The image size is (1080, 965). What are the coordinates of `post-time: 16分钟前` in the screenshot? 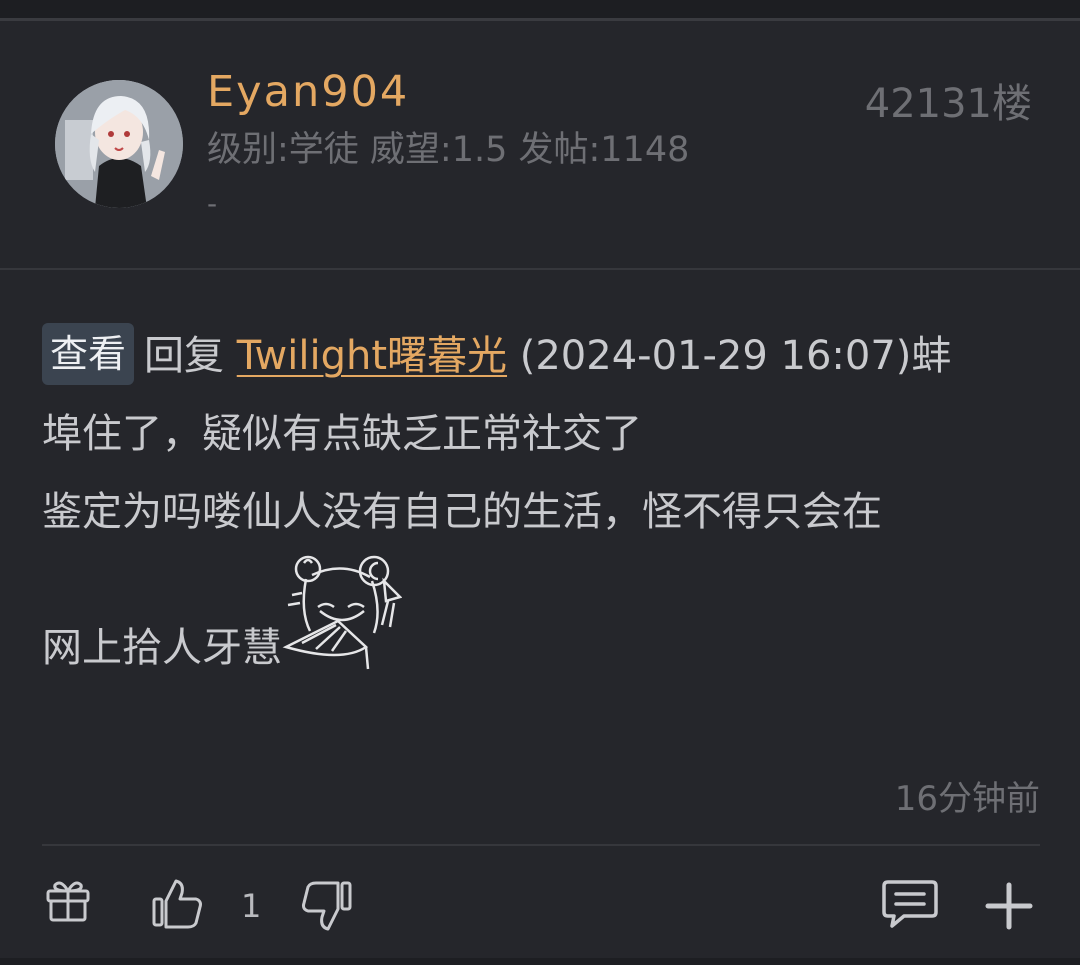 It's located at (967, 799).